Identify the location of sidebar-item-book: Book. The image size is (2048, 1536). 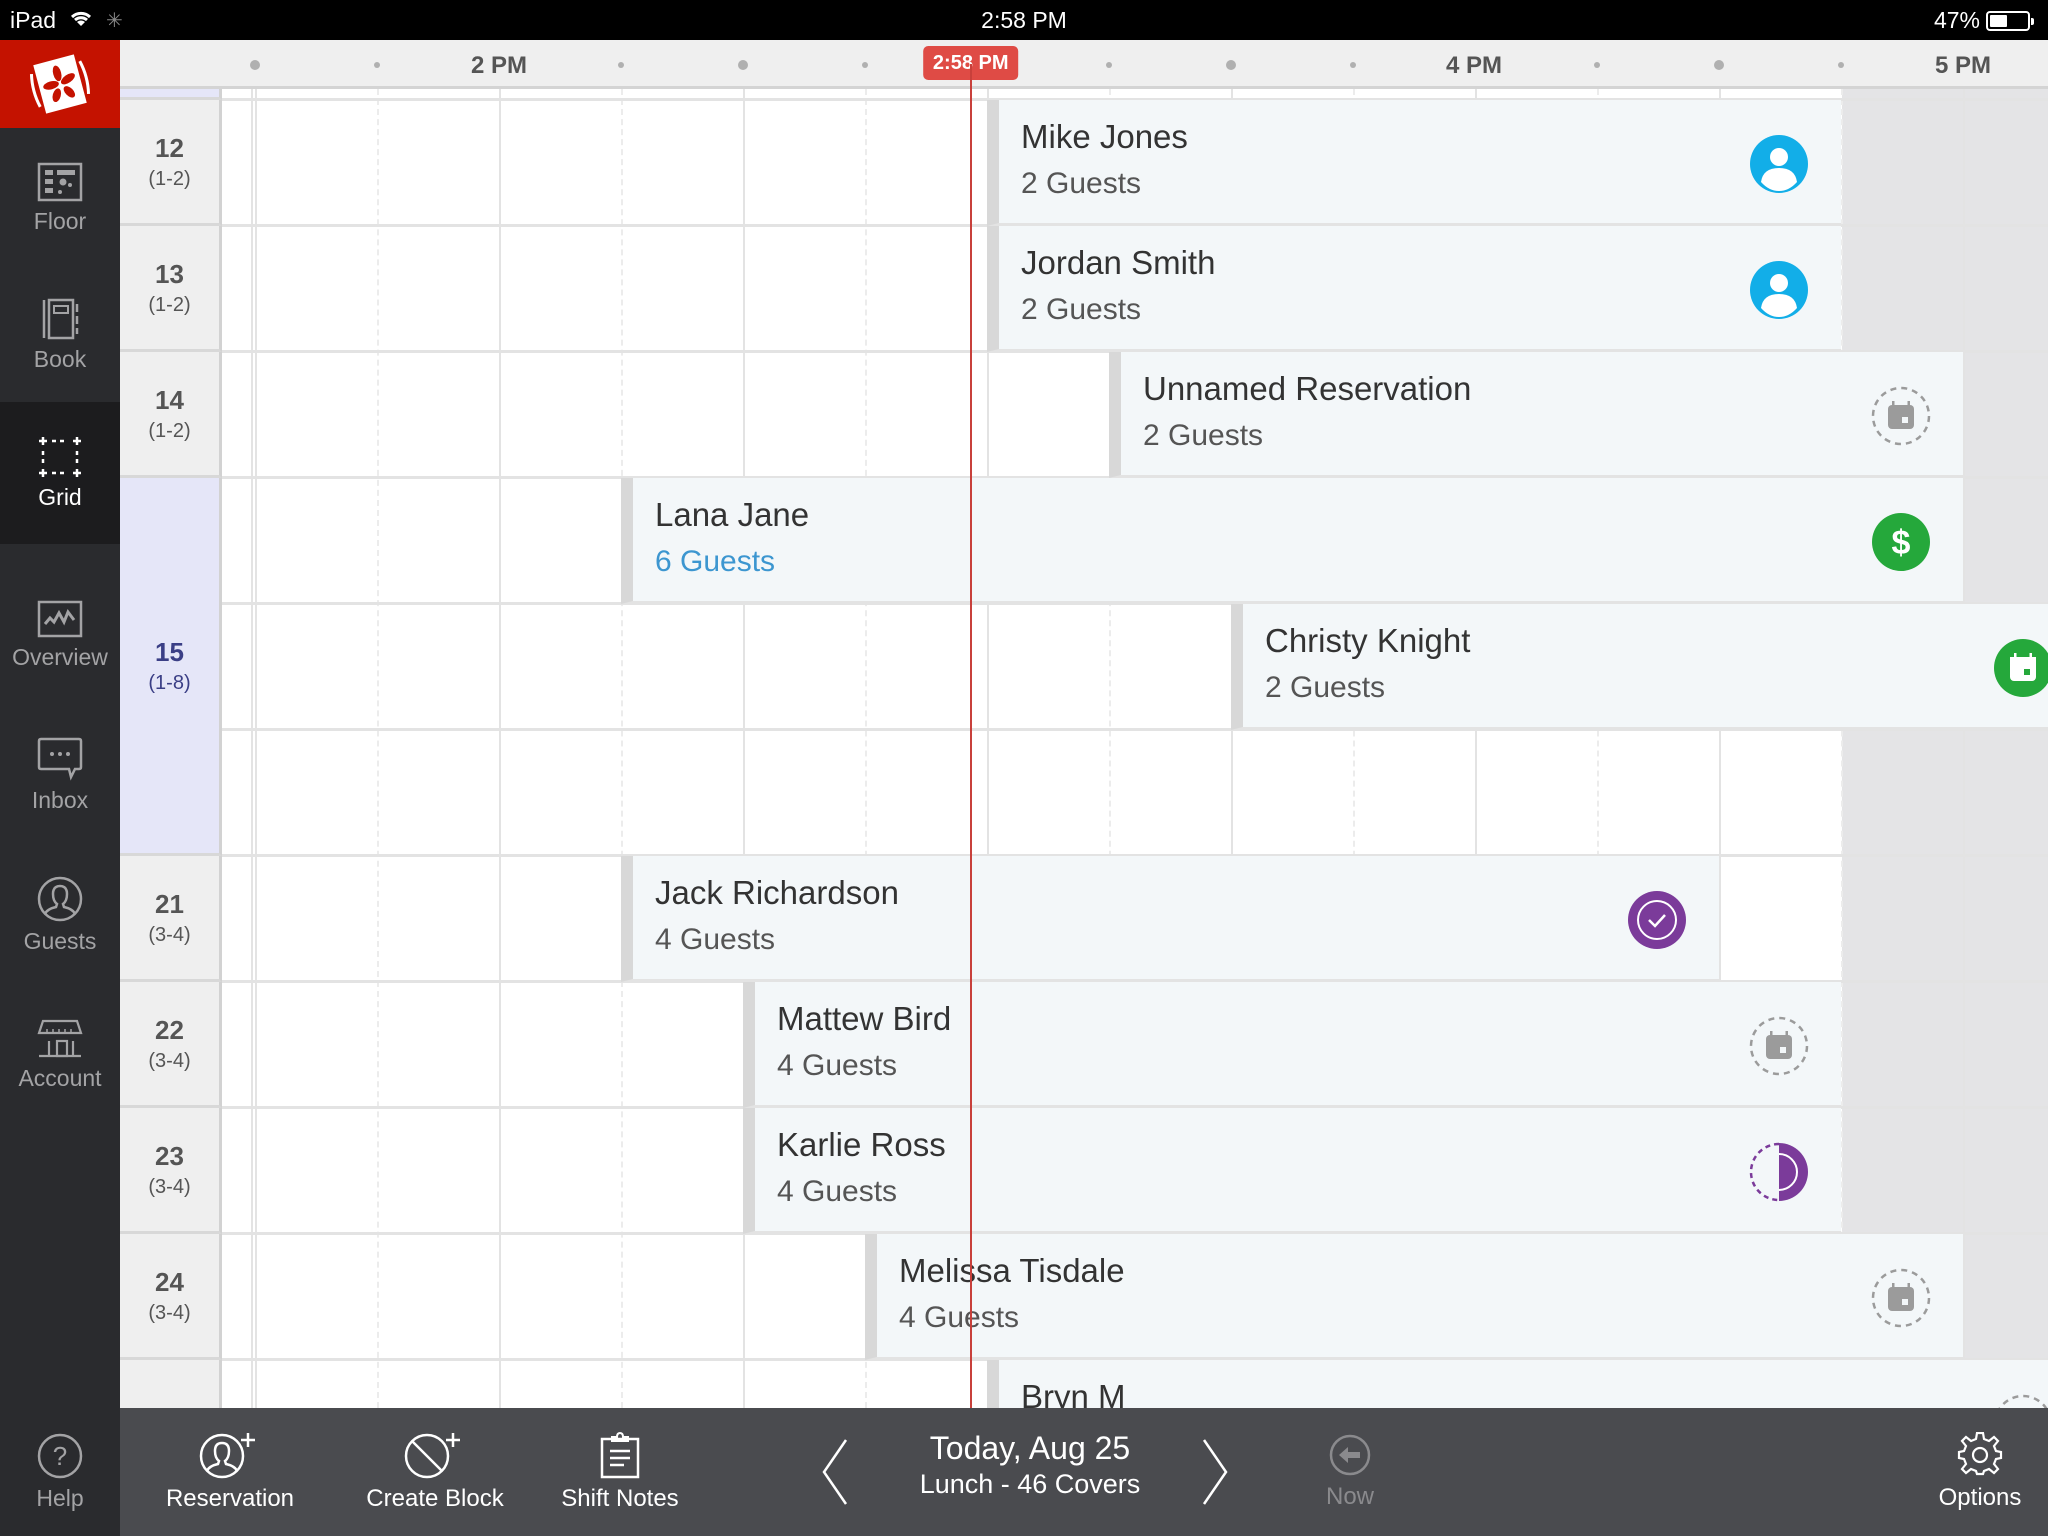
(60, 335).